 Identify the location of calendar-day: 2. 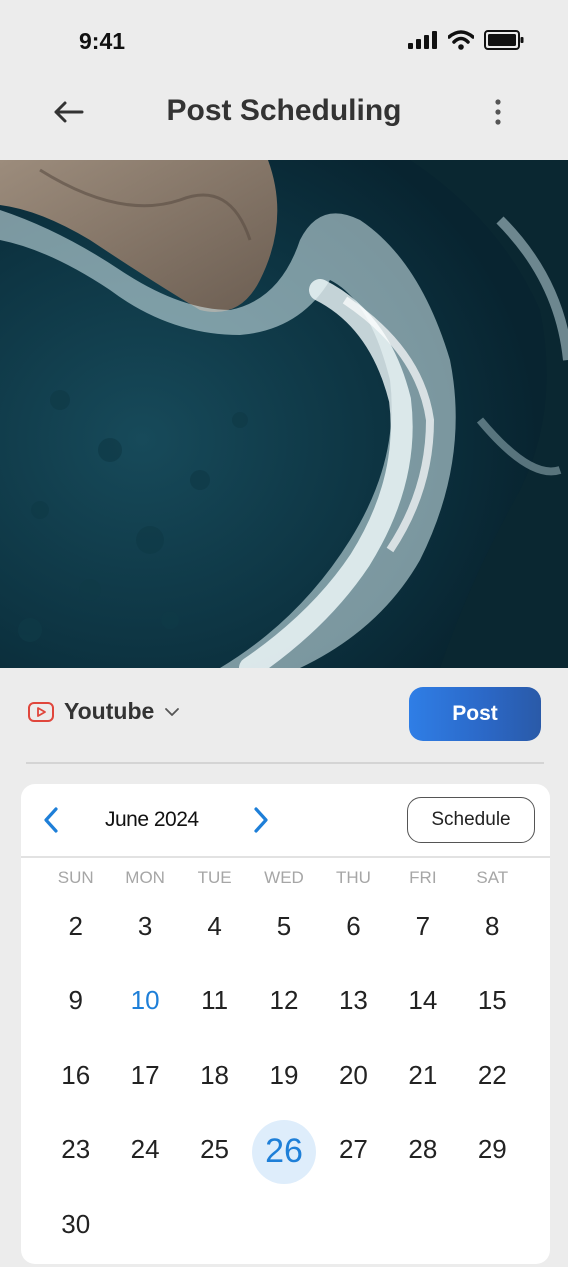
(75, 931).